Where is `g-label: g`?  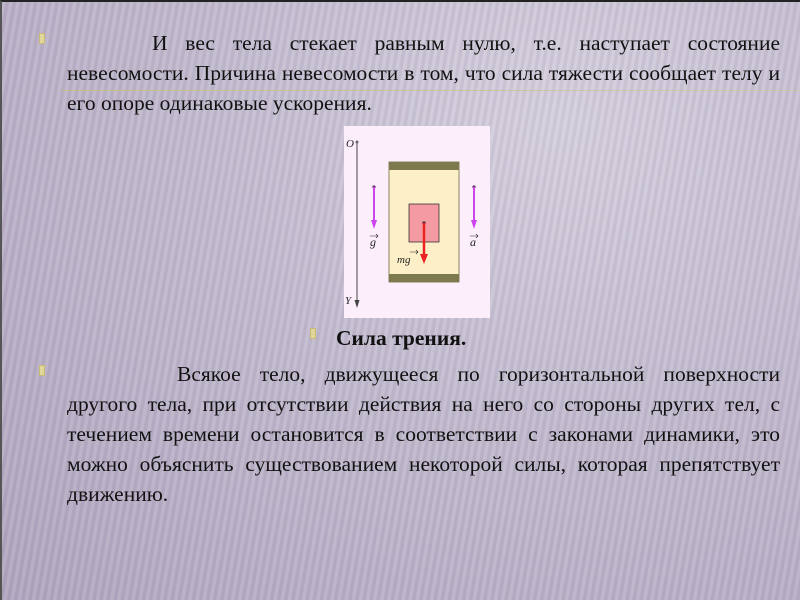 g-label: g is located at coordinates (373, 242).